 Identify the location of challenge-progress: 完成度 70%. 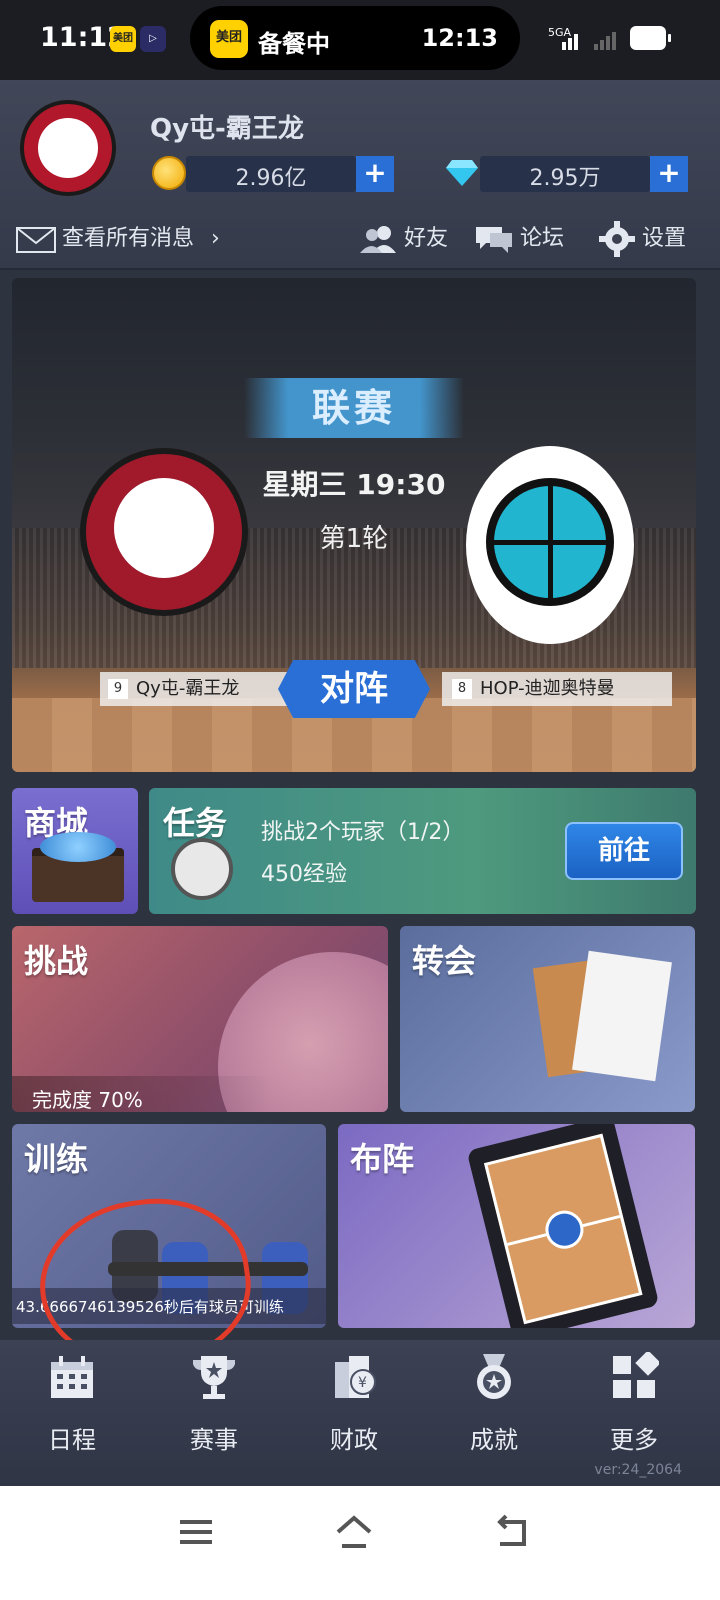
(87, 1100).